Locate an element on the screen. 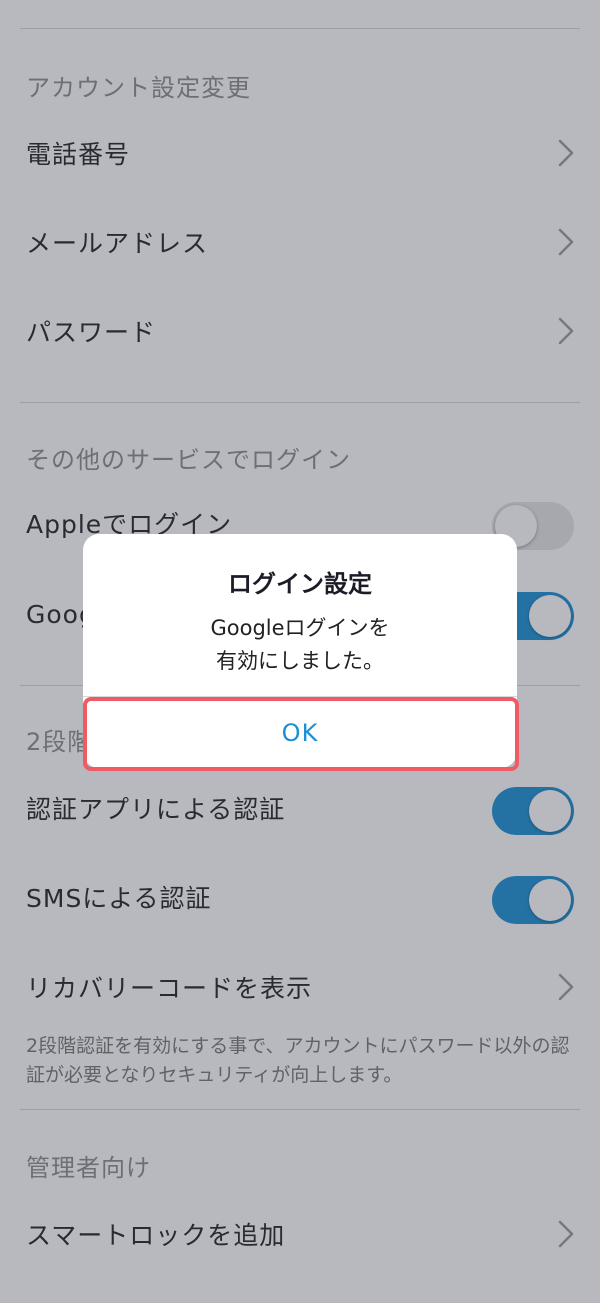 The height and width of the screenshot is (1303, 600). login-settings-dialog: ログイン設定 Googleログインを 有効にしました。 OK is located at coordinates (300, 651).